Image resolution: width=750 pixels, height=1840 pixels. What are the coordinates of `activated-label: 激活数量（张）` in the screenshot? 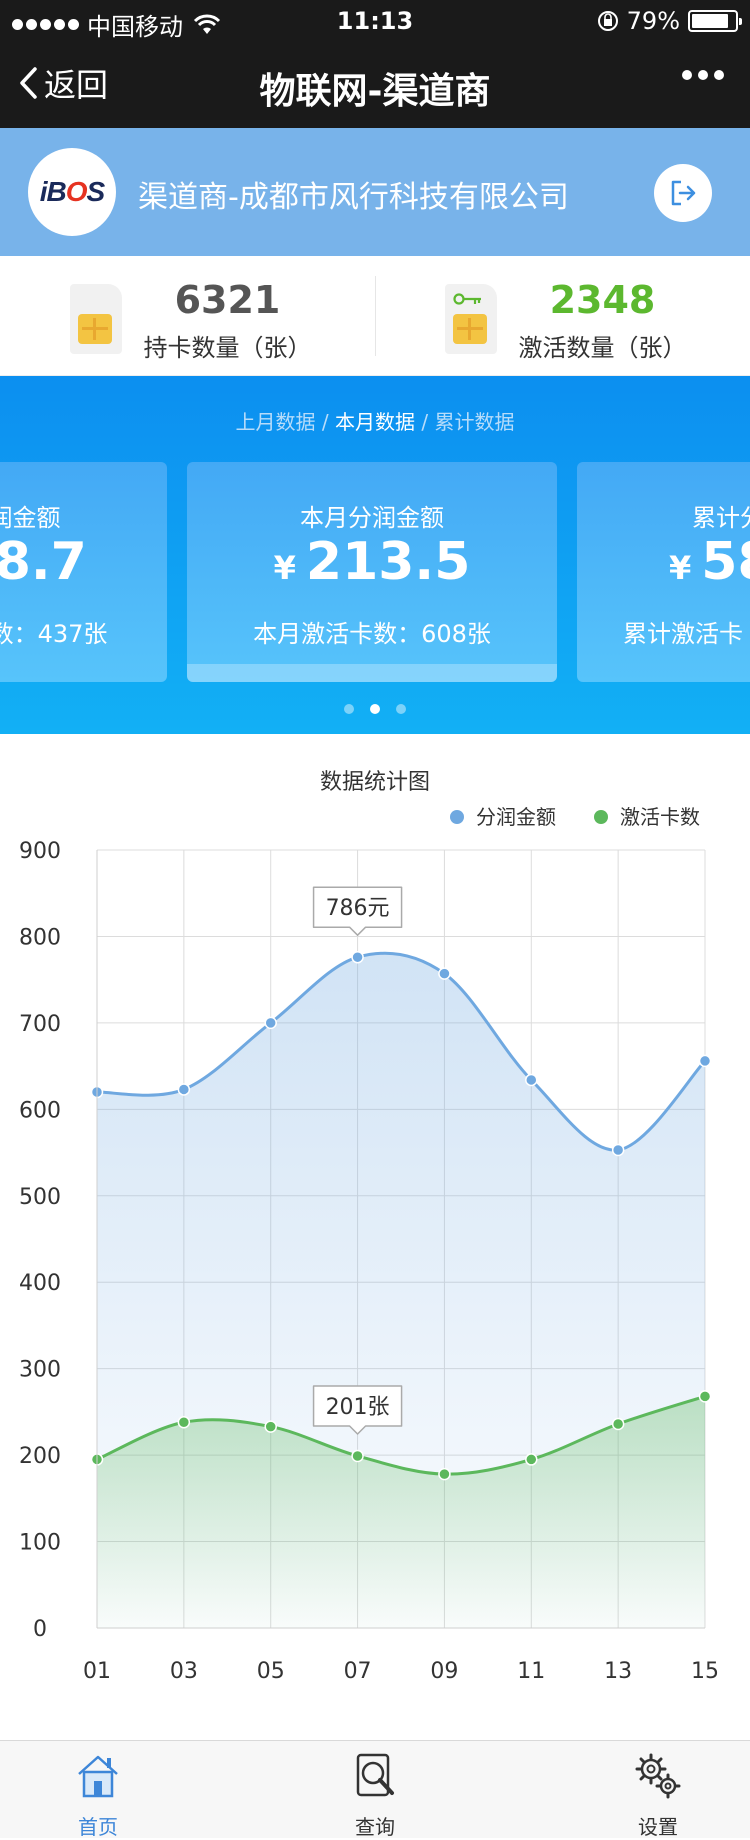 It's located at (602, 348).